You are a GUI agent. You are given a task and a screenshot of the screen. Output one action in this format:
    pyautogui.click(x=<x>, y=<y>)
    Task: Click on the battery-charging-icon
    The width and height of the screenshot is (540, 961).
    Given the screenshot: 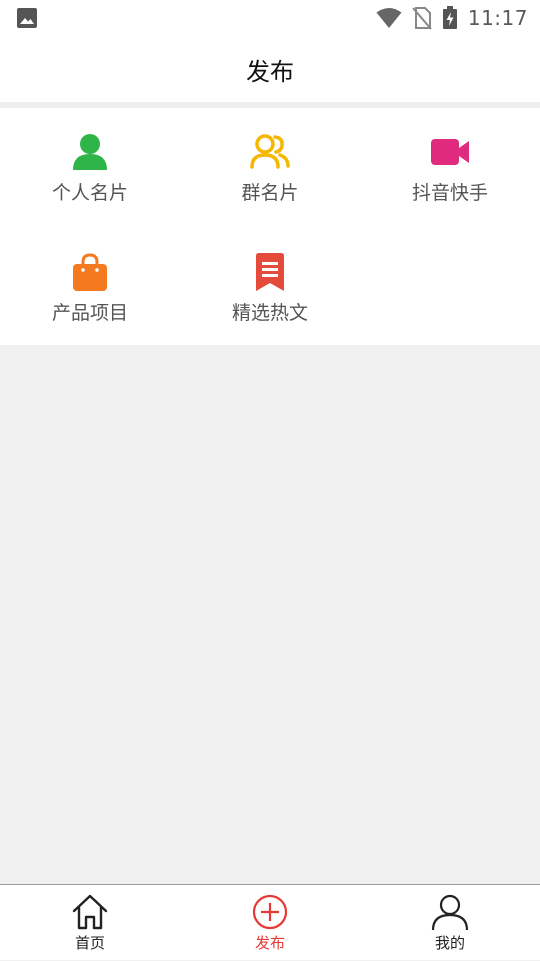 What is the action you would take?
    pyautogui.click(x=449, y=17)
    